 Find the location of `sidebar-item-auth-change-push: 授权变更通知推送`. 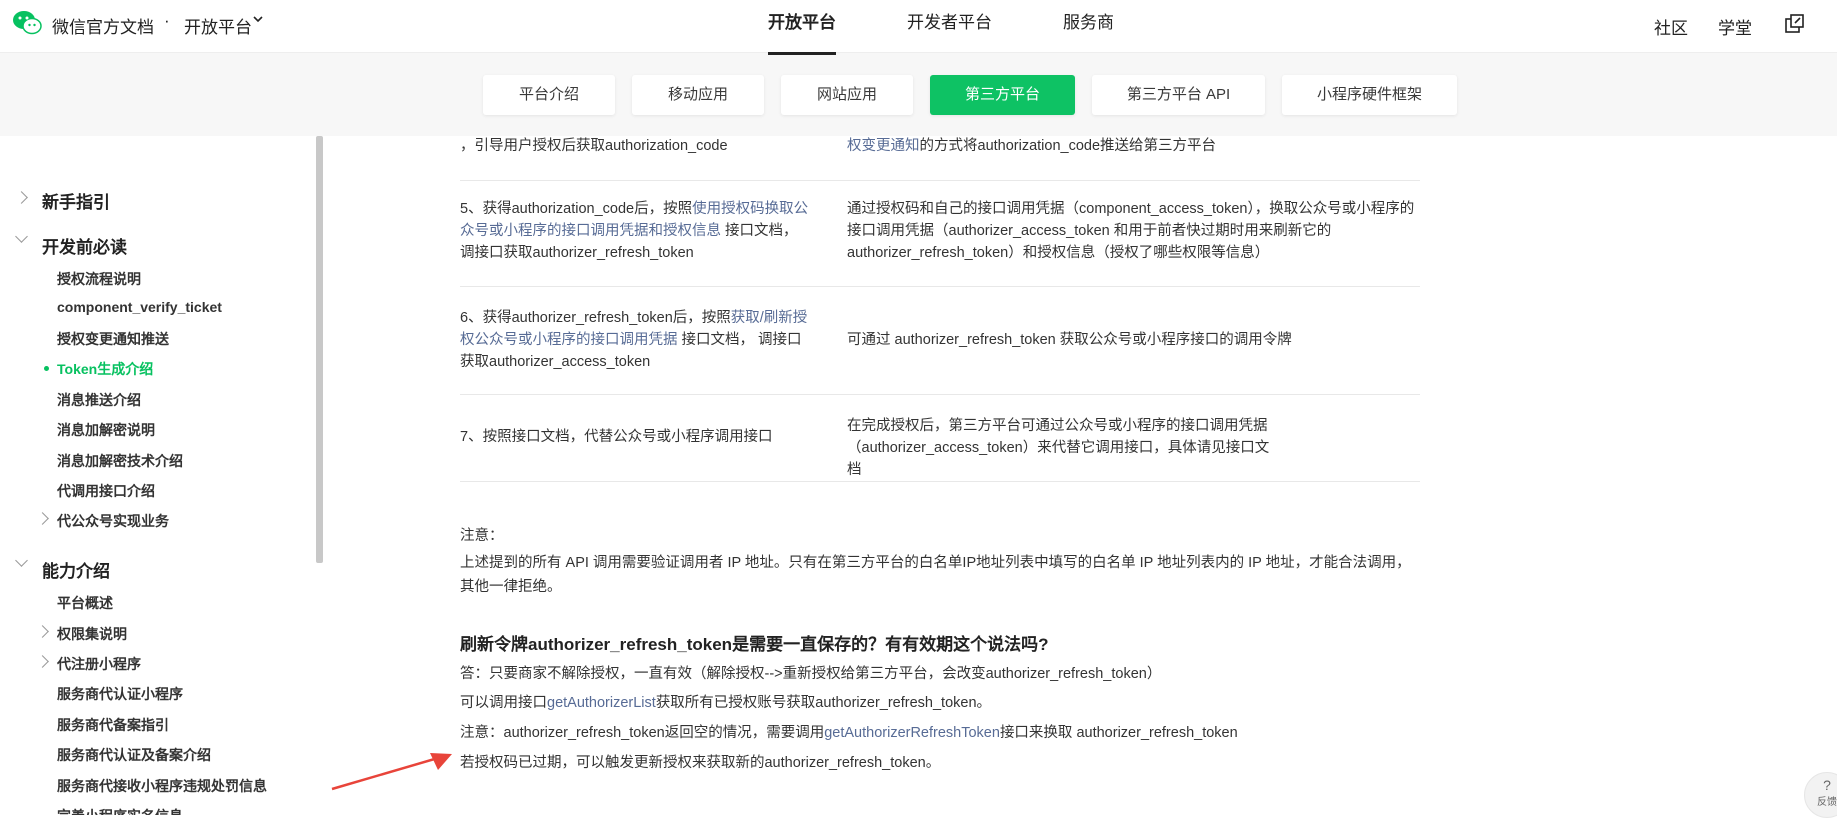

sidebar-item-auth-change-push: 授权变更通知推送 is located at coordinates (113, 339).